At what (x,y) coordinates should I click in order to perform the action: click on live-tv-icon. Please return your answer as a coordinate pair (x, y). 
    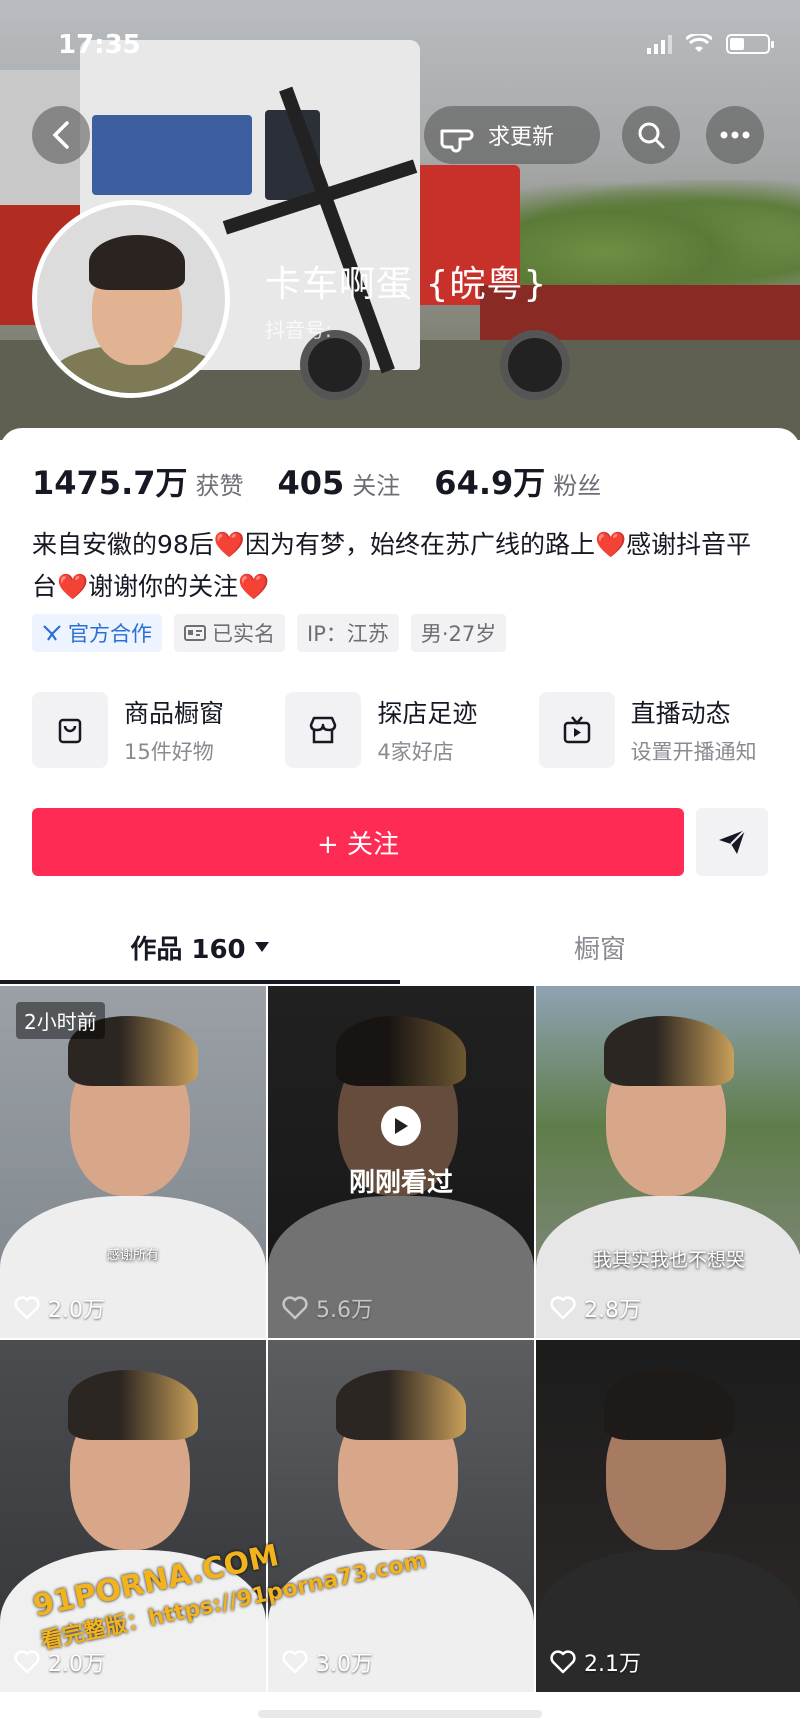
    Looking at the image, I should click on (576, 730).